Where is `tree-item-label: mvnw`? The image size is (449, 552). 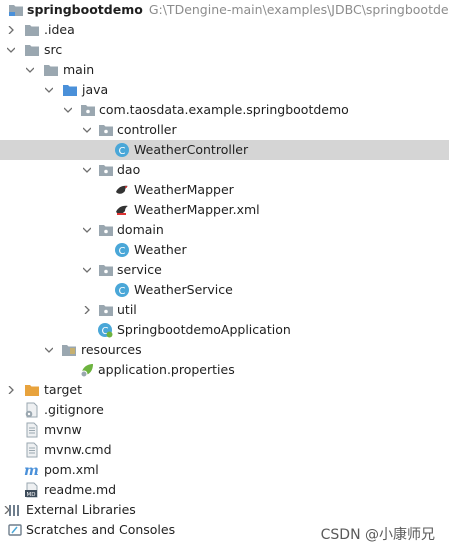
tree-item-label: mvnw is located at coordinates (63, 429).